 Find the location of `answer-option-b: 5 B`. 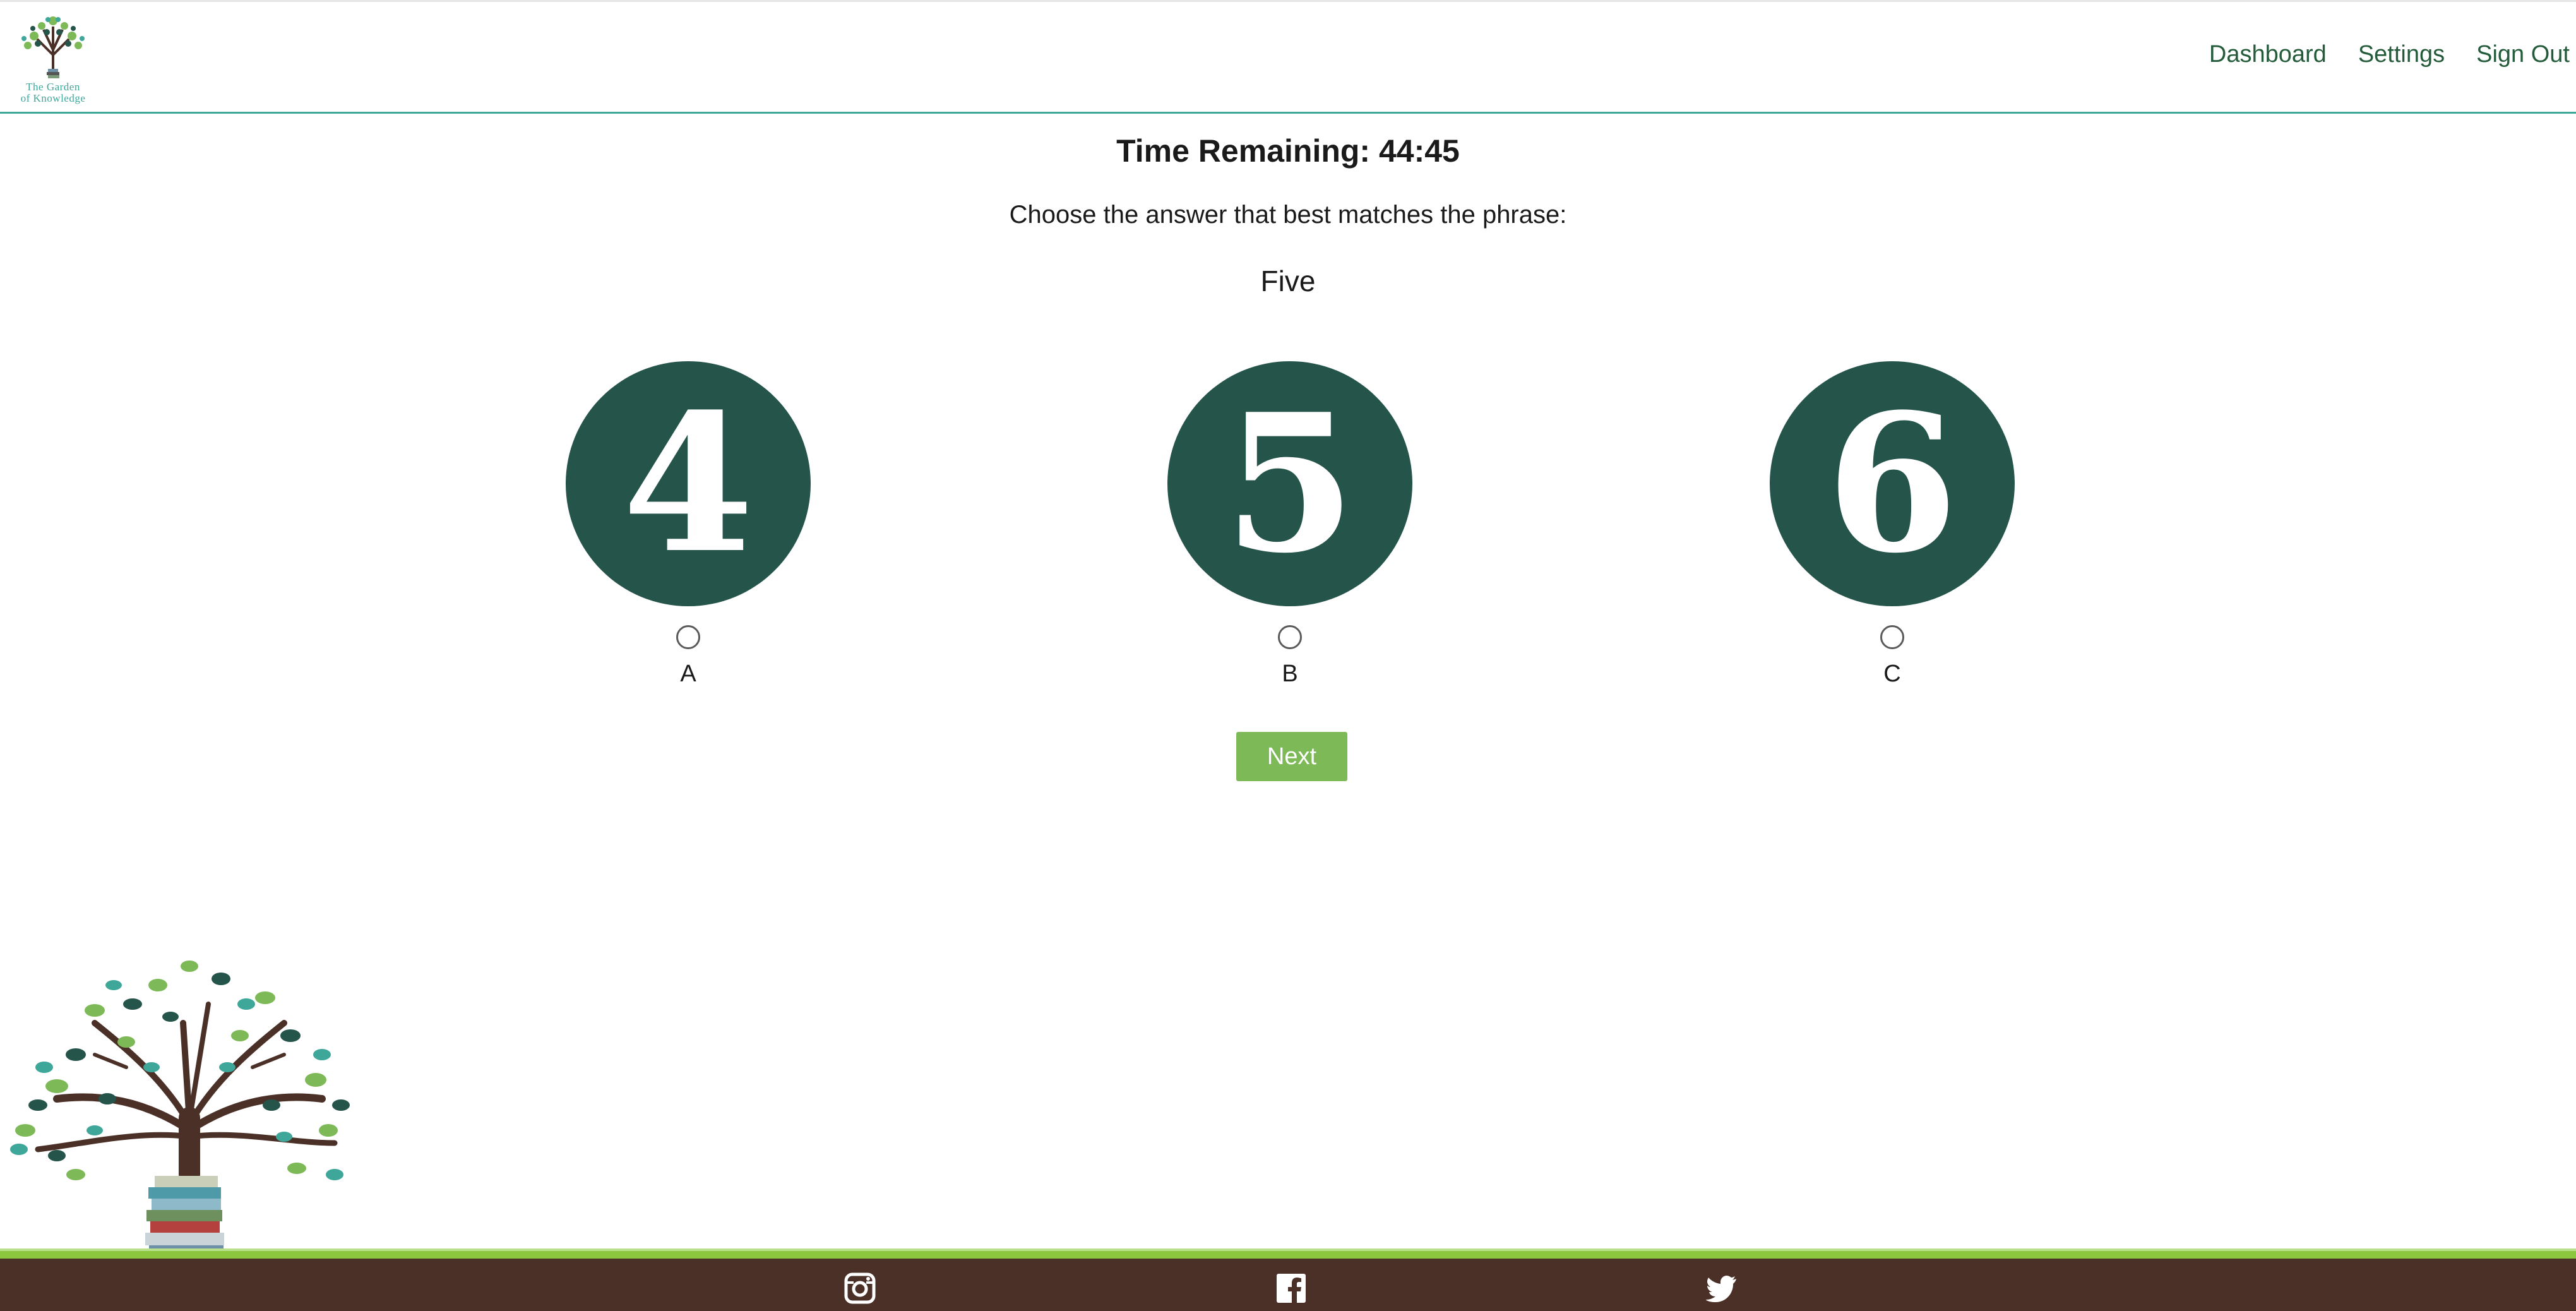

answer-option-b: 5 B is located at coordinates (1290, 524).